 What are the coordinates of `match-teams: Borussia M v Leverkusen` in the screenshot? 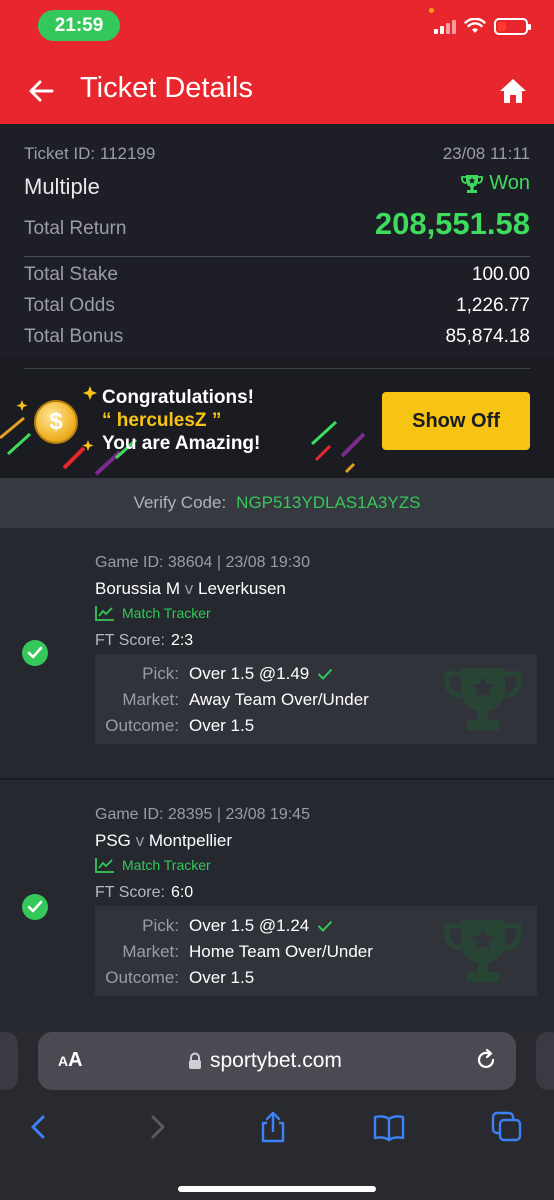 It's located at (190, 589).